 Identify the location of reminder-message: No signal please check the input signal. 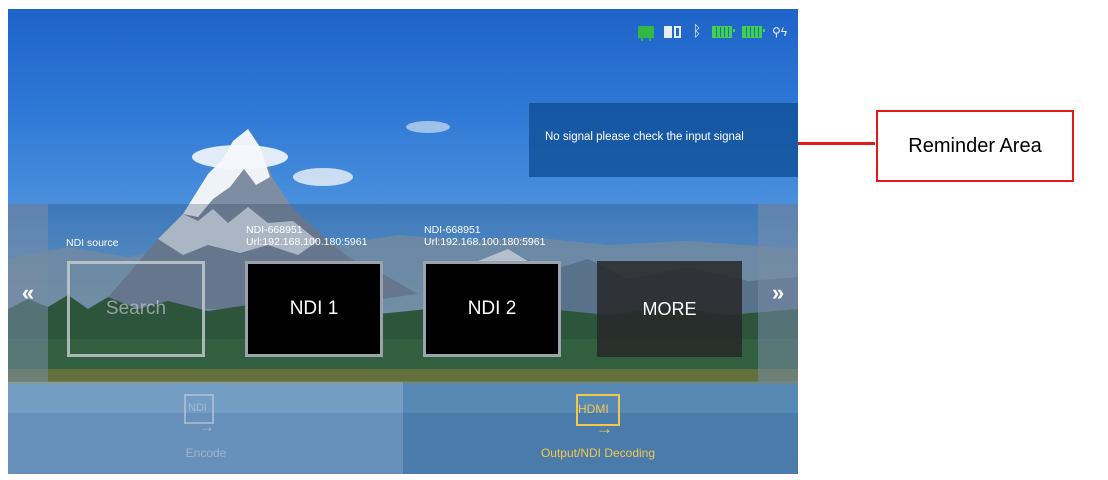
(644, 137).